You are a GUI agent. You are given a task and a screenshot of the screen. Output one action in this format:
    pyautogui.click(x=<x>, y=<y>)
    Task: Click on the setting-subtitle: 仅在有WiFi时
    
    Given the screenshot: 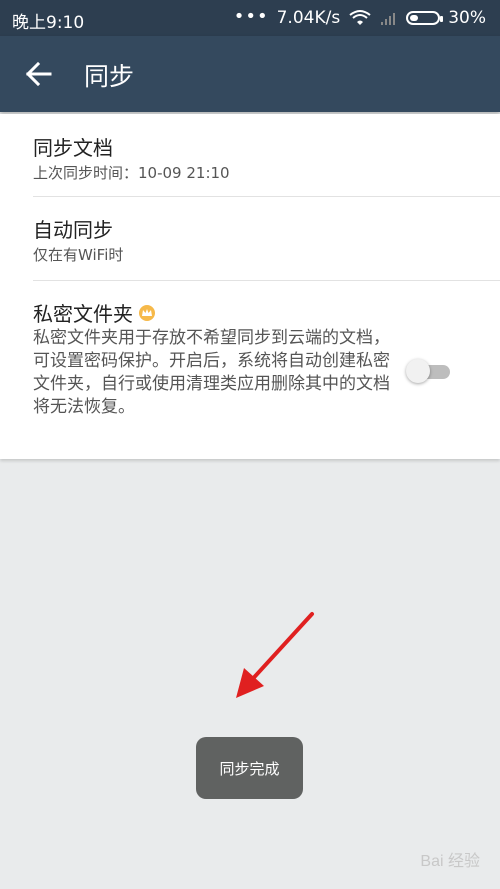 What is the action you would take?
    pyautogui.click(x=78, y=255)
    